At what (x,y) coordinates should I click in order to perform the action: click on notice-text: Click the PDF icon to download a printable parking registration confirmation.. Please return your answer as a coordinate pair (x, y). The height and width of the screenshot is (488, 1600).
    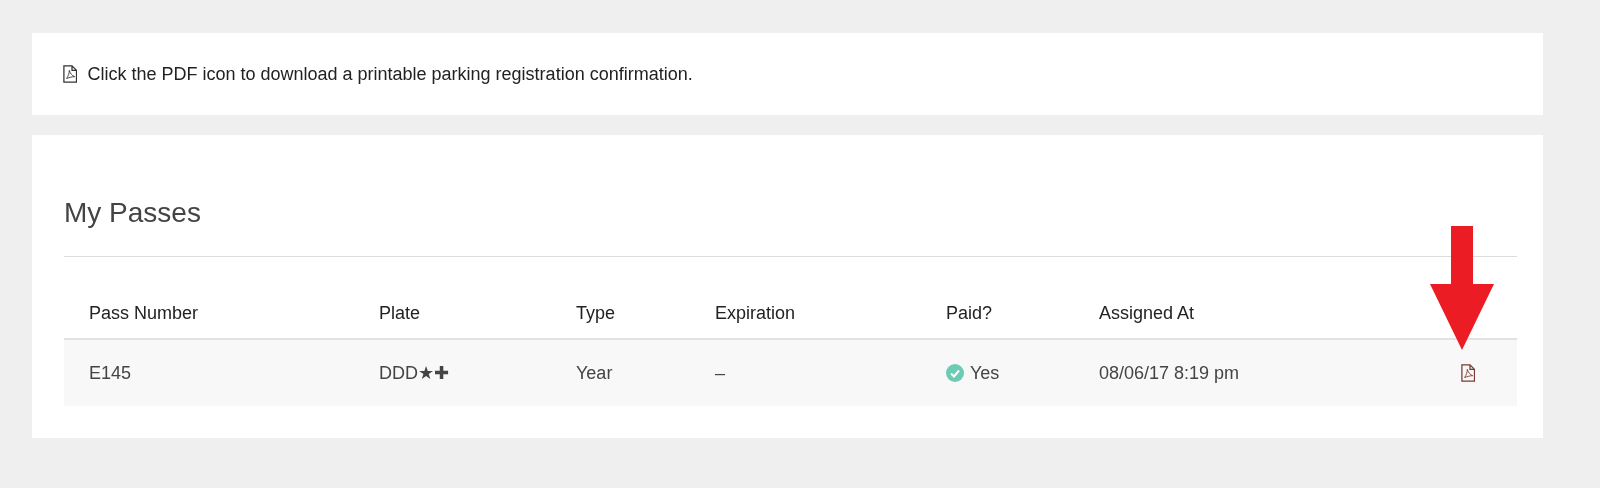
    Looking at the image, I should click on (390, 74).